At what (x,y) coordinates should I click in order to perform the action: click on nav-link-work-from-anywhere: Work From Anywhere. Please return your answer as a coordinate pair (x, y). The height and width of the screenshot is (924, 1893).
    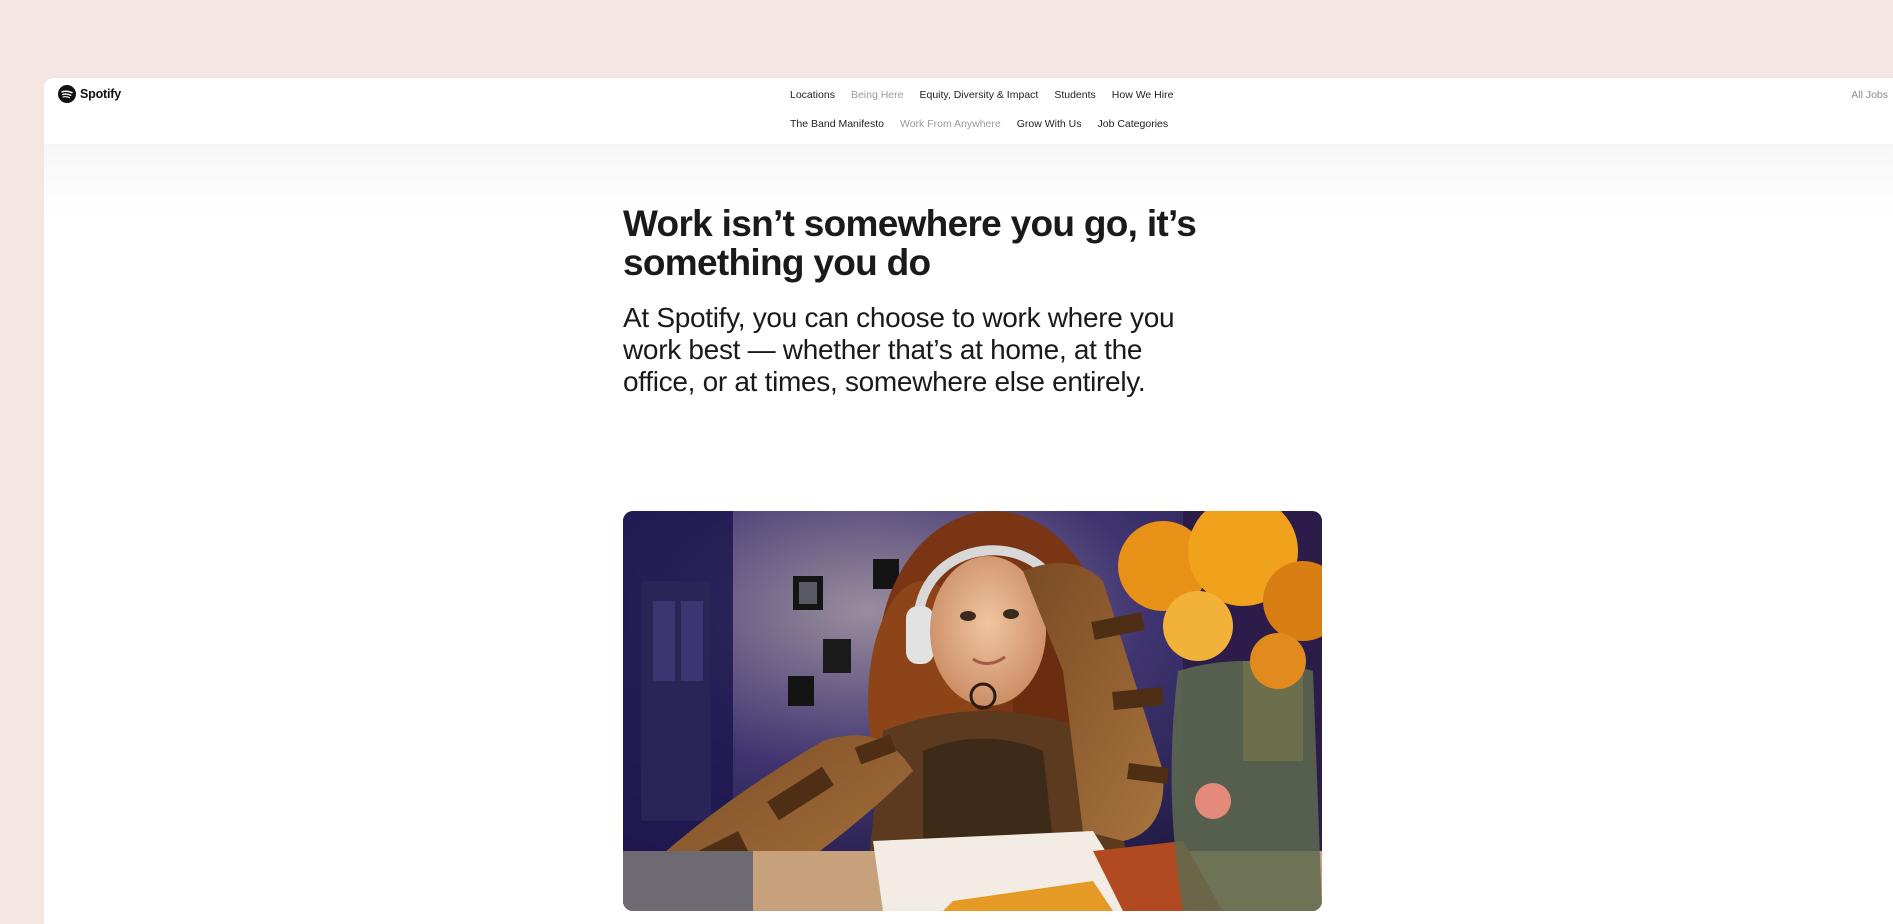
    Looking at the image, I should click on (950, 124).